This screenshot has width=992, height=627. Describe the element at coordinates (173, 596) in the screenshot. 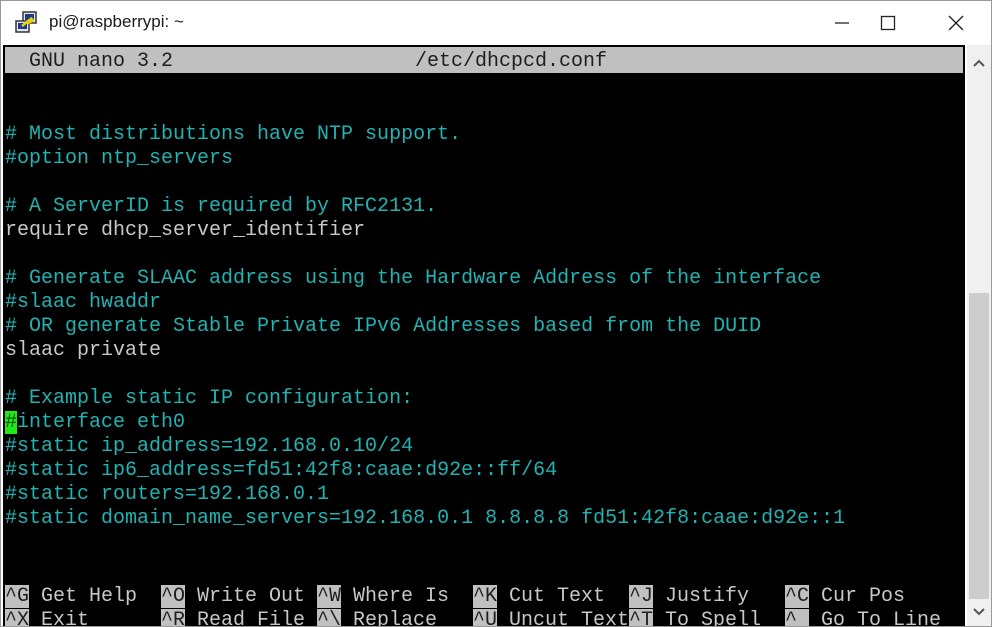

I see `shortcut-key: ^O` at that location.